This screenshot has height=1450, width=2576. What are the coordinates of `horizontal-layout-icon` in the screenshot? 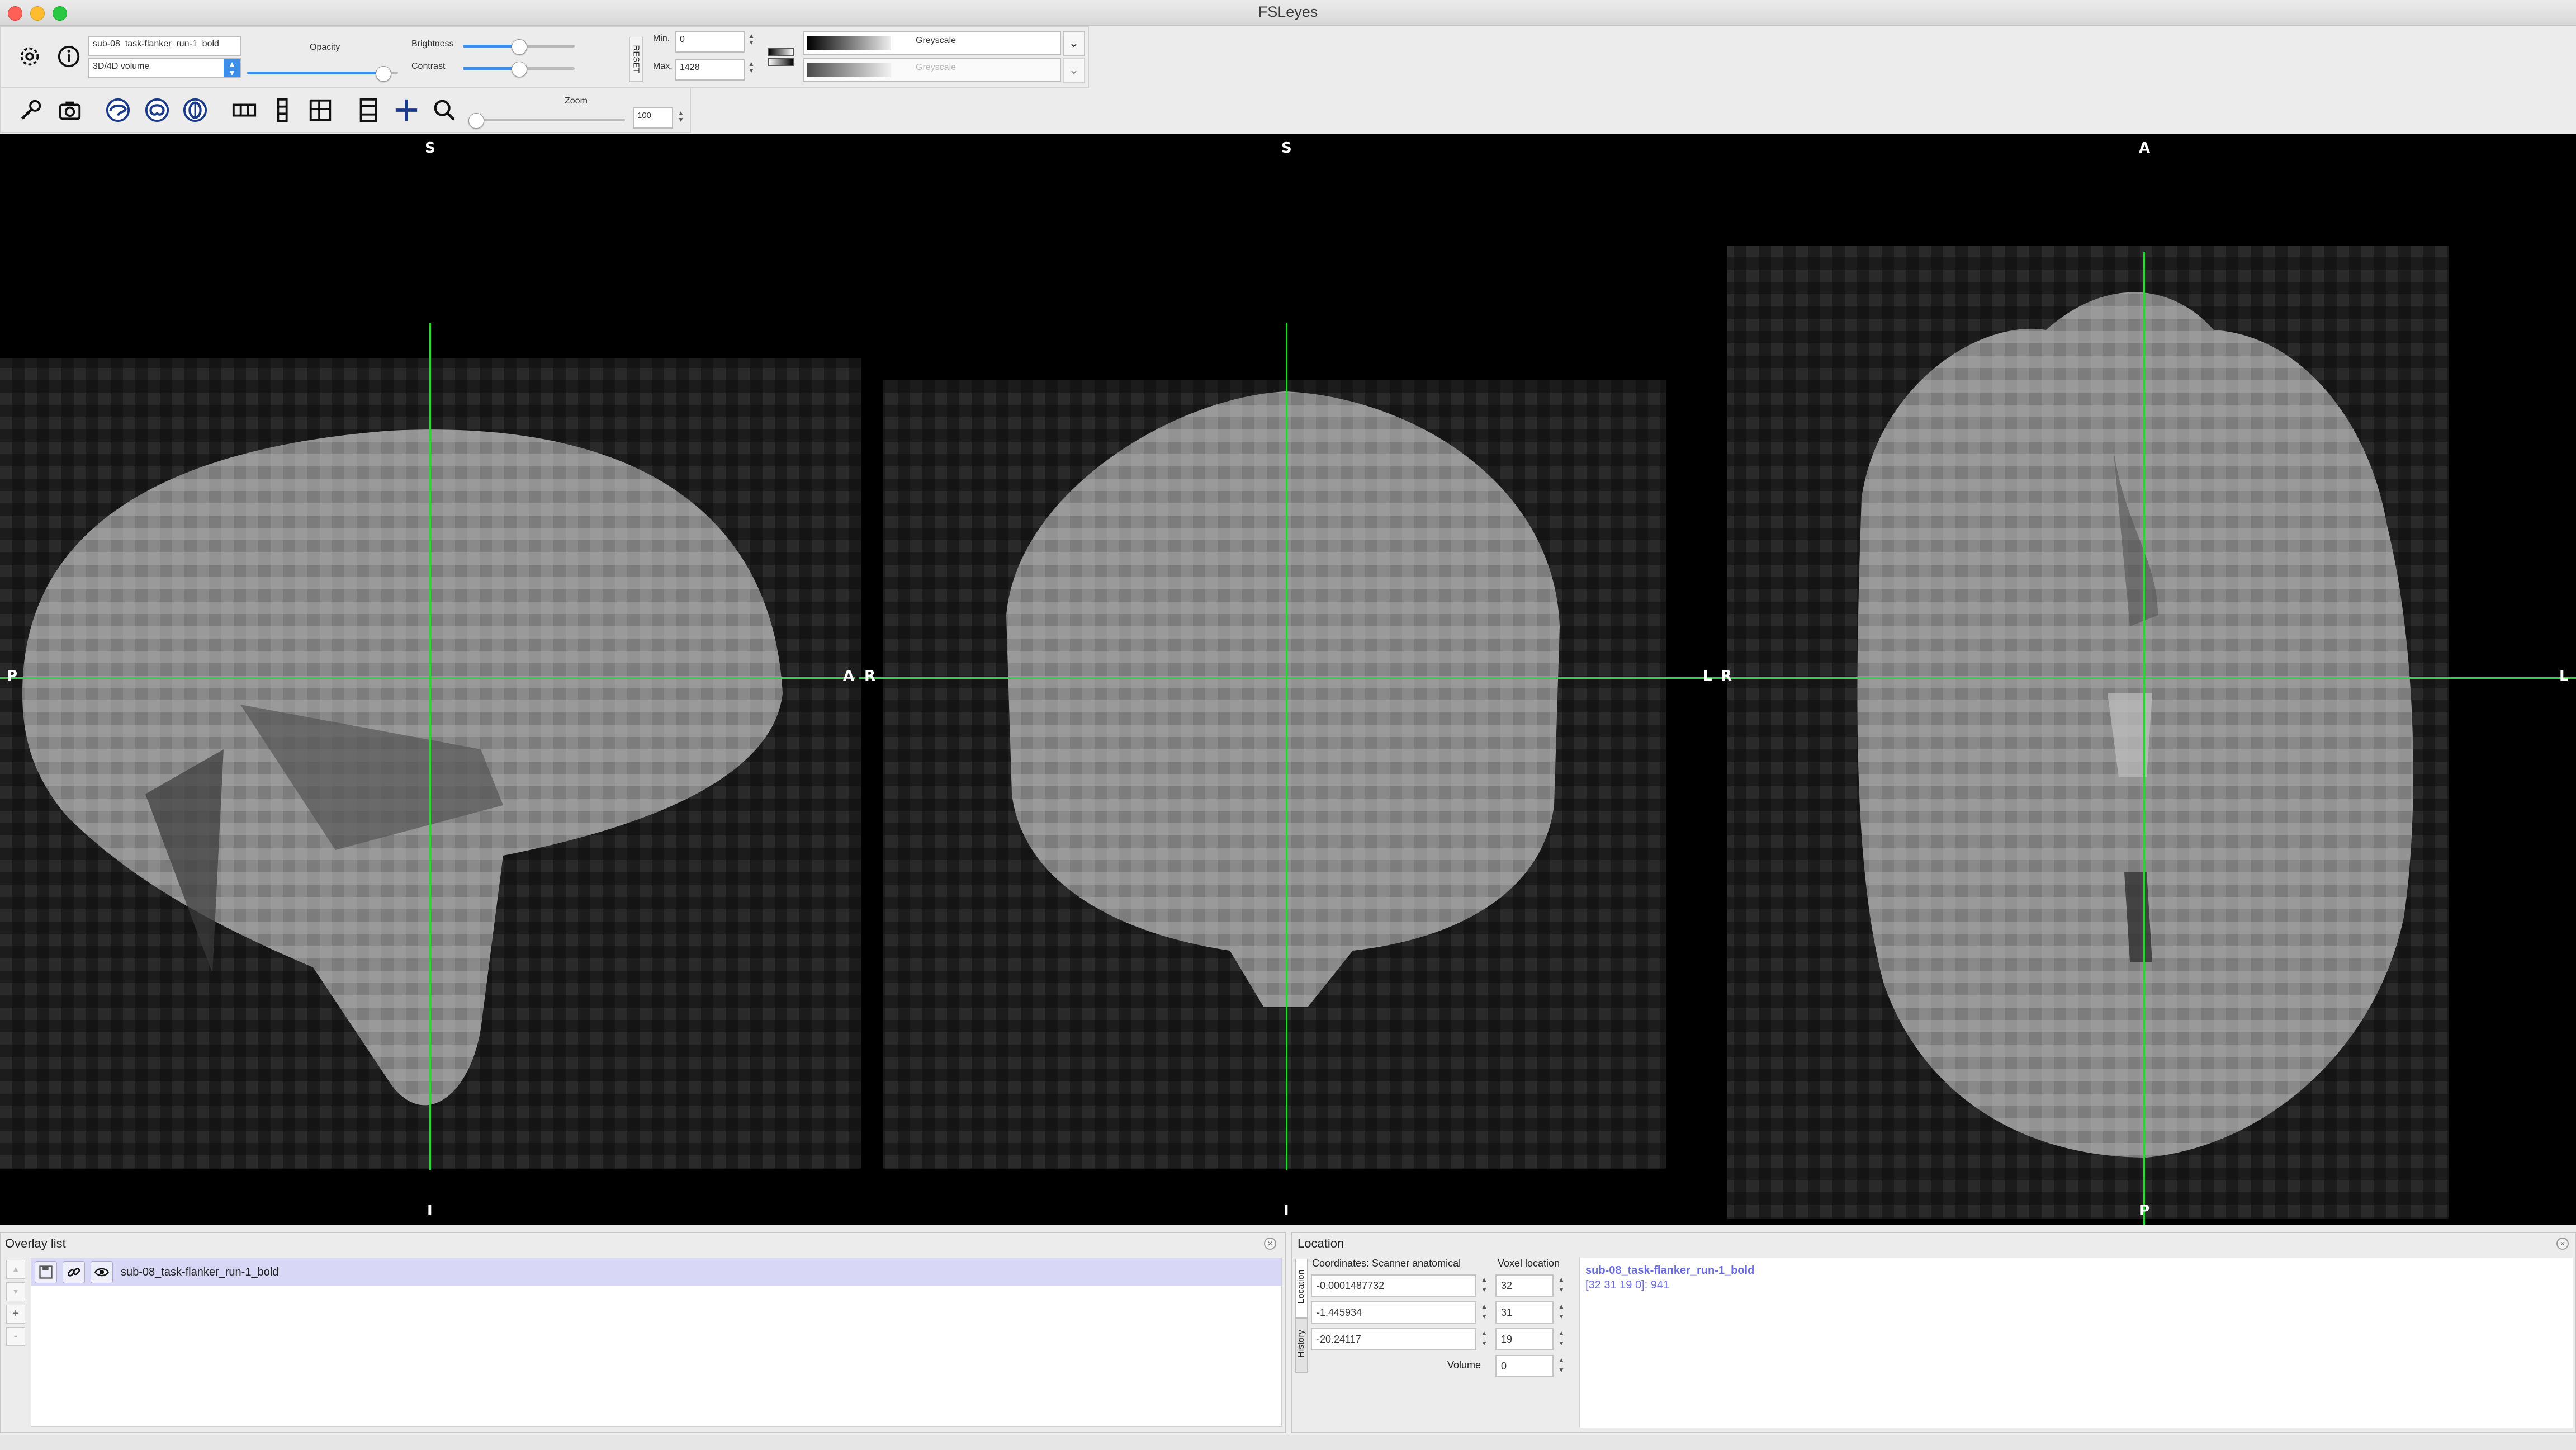 It's located at (245, 110).